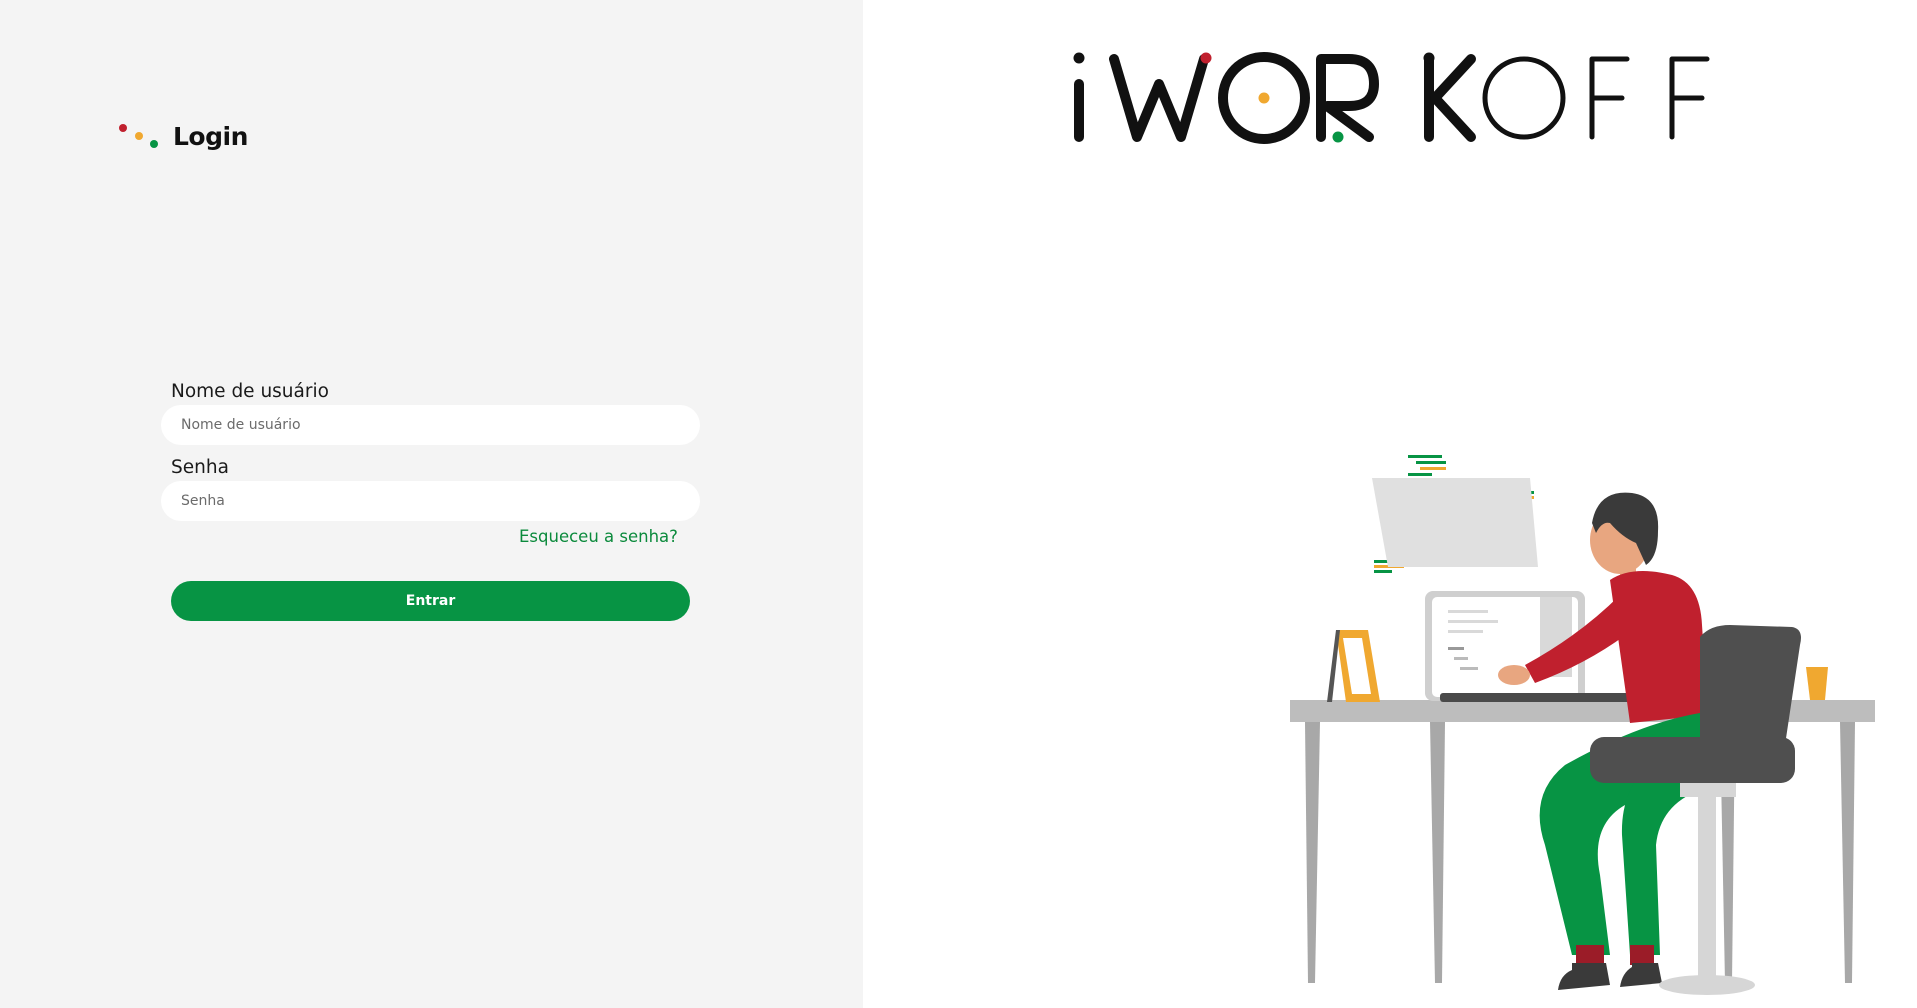 This screenshot has height=1008, width=1917. Describe the element at coordinates (430, 601) in the screenshot. I see `login-submit-button: Entrar` at that location.